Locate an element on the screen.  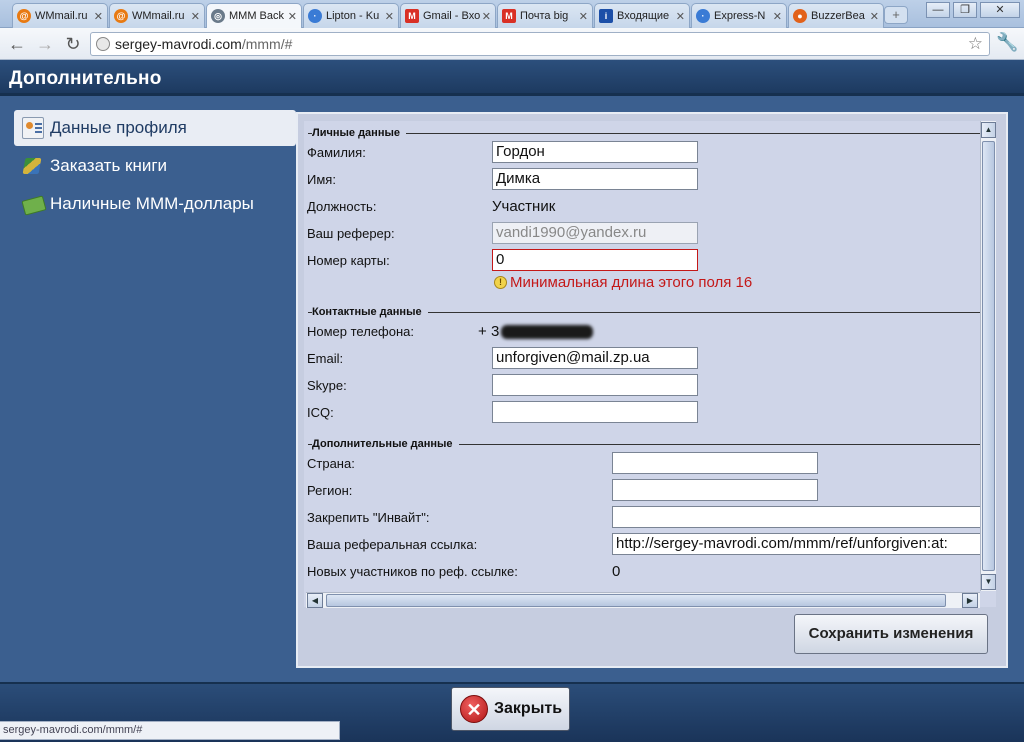
referer-label: Ваш реферер: is located at coordinates (351, 233).